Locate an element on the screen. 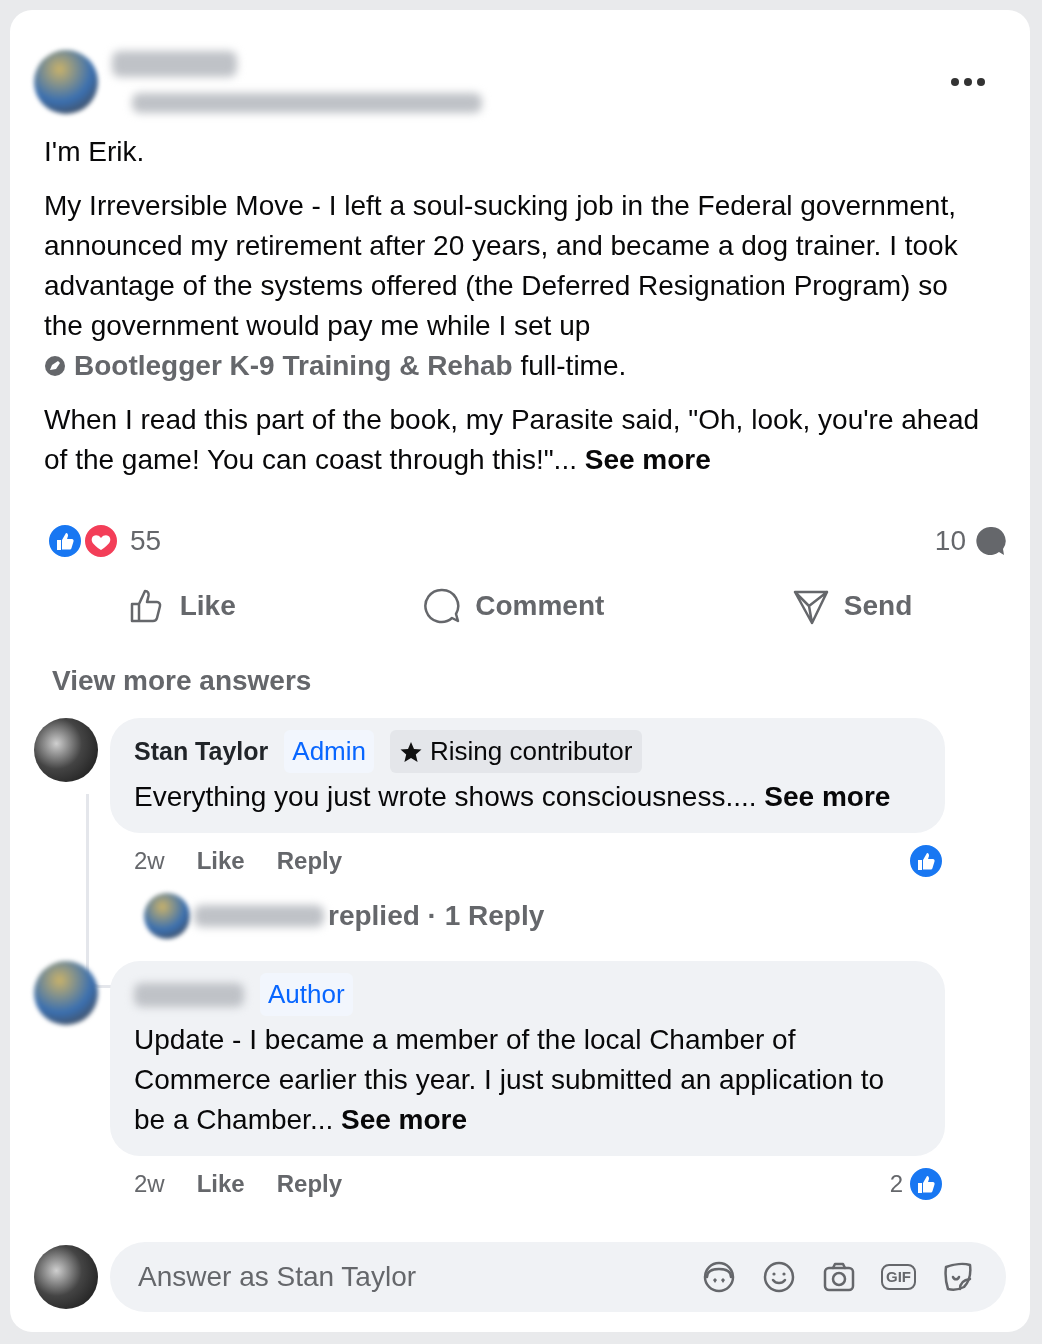 The width and height of the screenshot is (1042, 1344). post-text: My Irreversible Move - I left a soul-sucking job in the Federal government, announced my retirement after 20 years, and became a dog trainer. I took advantage of the systems offered (the Deferred Resignation Program) so the government would pay me while I set up Bootlegger K-9 Training & Rehab full-time. is located at coordinates (501, 286).